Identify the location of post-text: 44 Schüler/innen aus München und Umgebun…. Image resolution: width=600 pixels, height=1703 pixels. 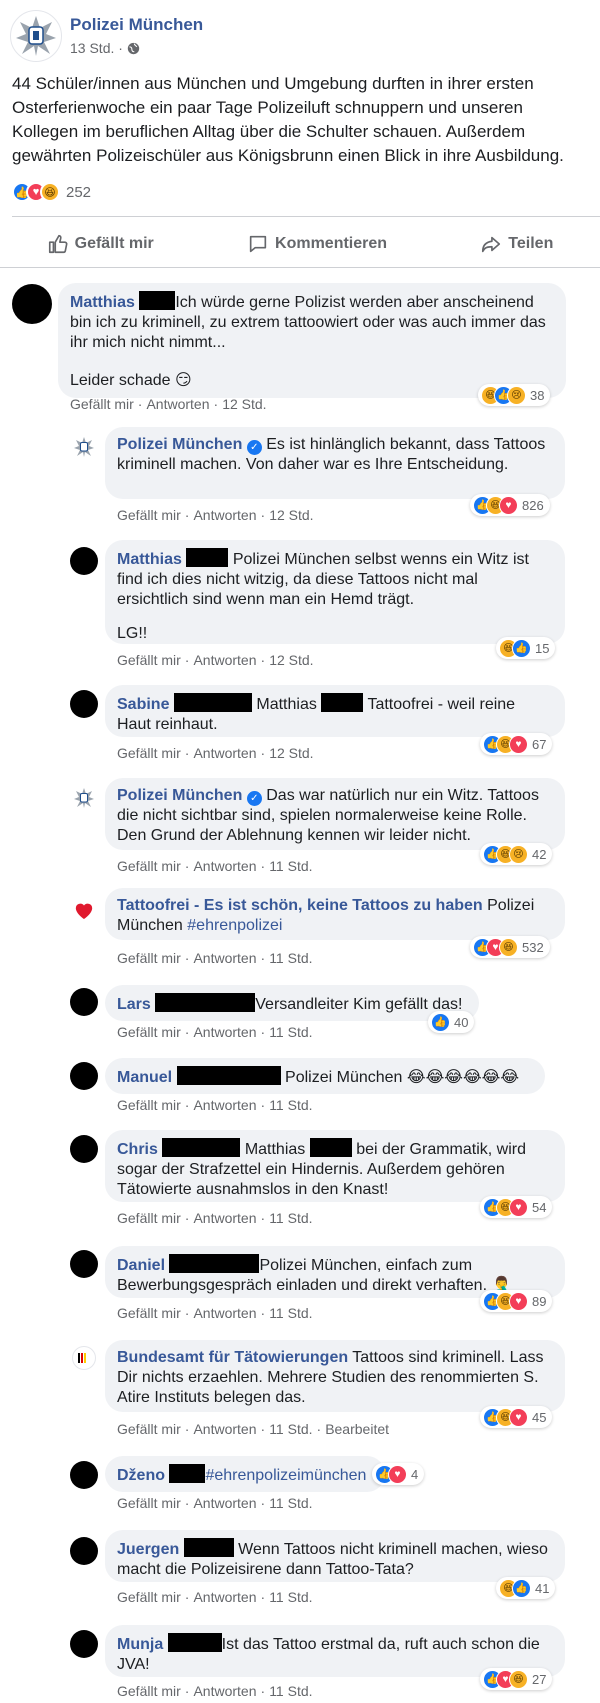
(288, 119).